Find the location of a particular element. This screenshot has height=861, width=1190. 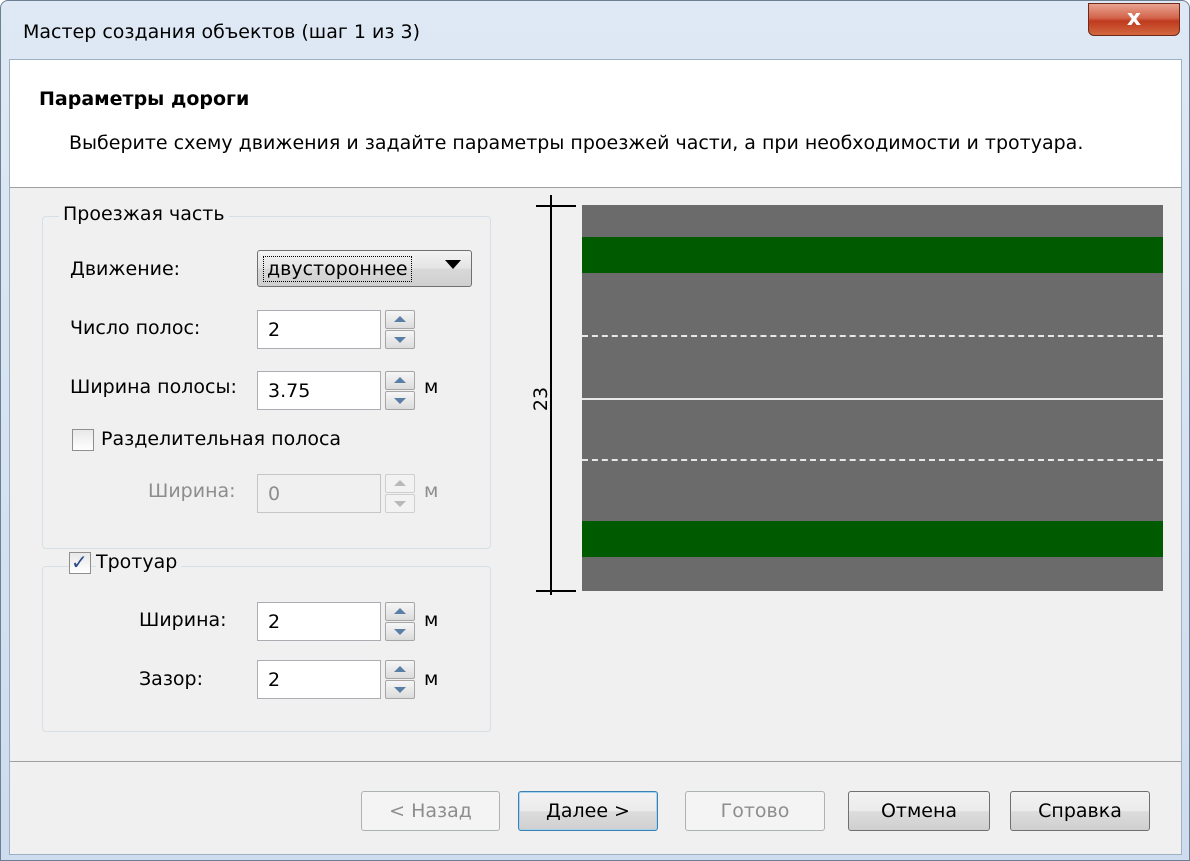

divider-width-unit: м is located at coordinates (431, 491).